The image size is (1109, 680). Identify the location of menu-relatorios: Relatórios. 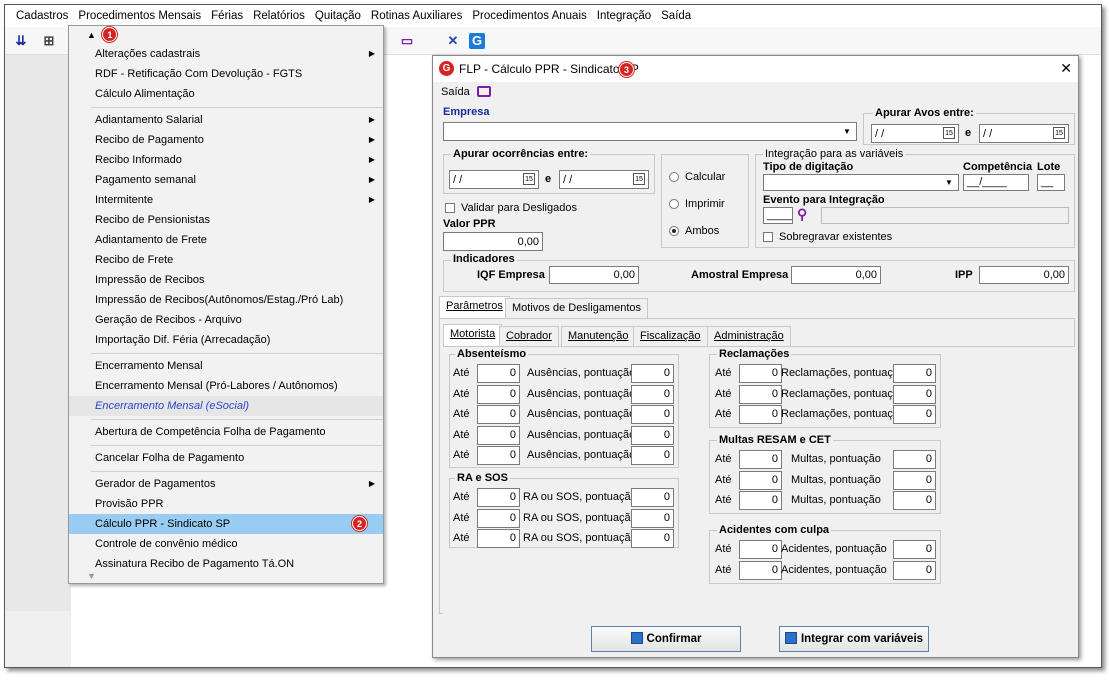
(279, 16).